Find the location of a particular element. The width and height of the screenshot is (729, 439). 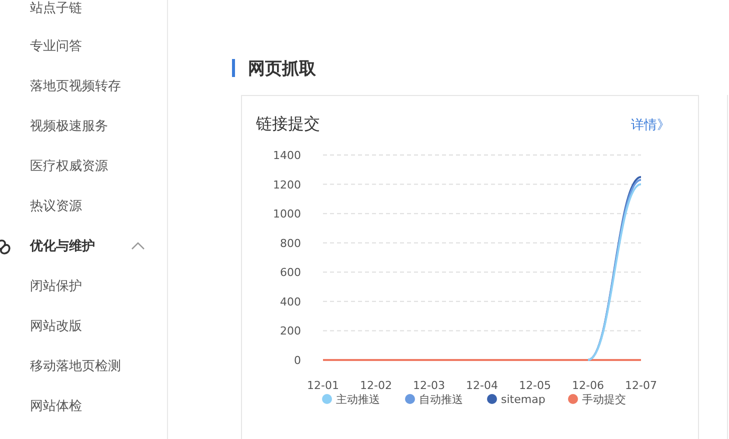

y-tick-label: 1400 is located at coordinates (287, 155).